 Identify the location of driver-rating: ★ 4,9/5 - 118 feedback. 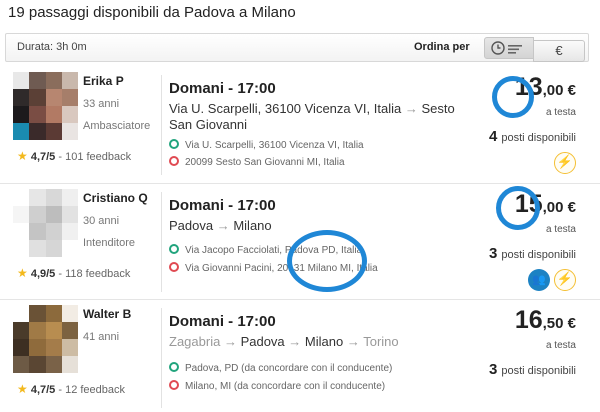
(73, 273).